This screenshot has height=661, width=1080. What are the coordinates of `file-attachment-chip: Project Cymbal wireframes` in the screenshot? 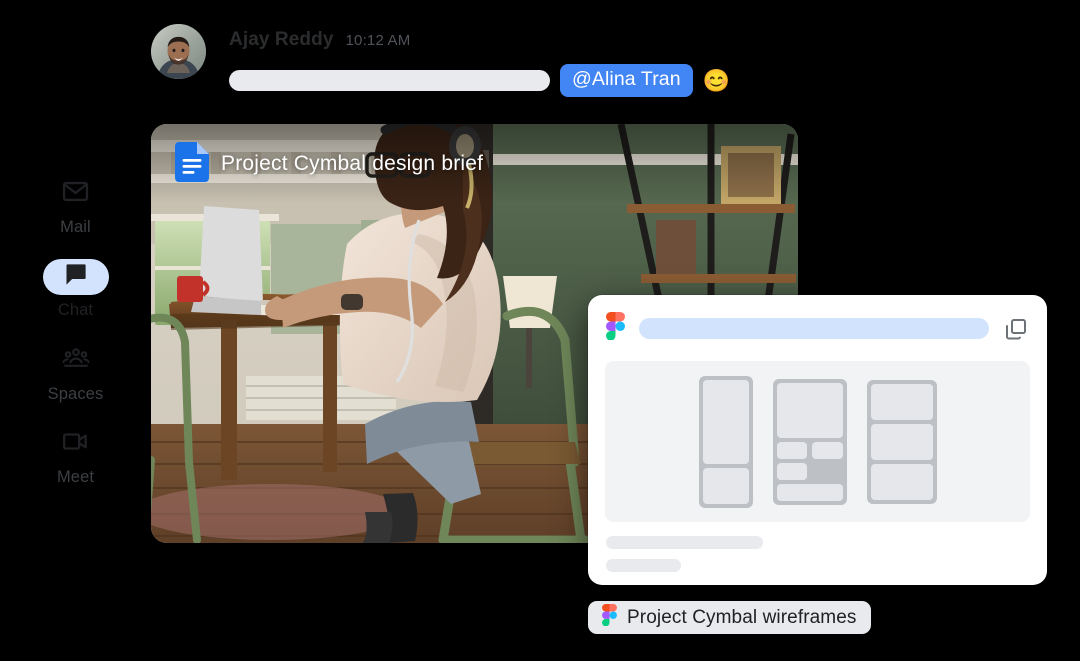 It's located at (729, 617).